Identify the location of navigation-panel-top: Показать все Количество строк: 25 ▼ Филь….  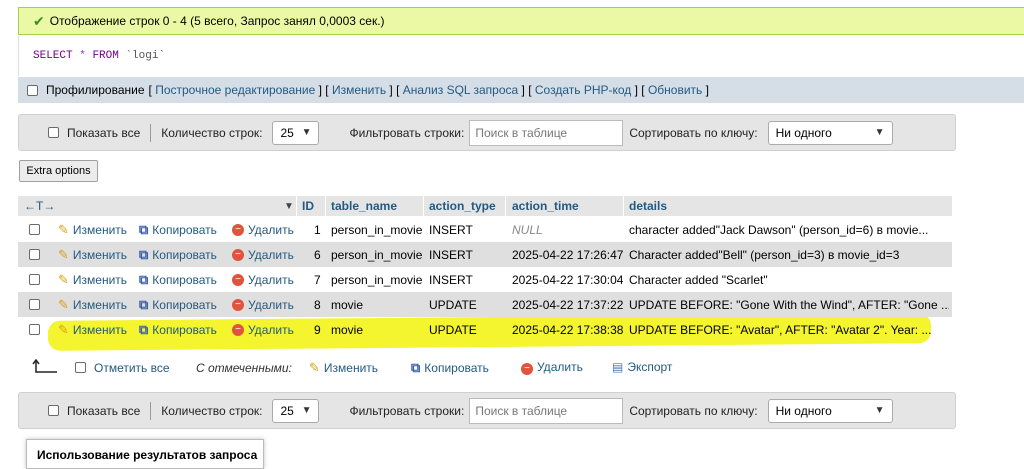
(487, 132).